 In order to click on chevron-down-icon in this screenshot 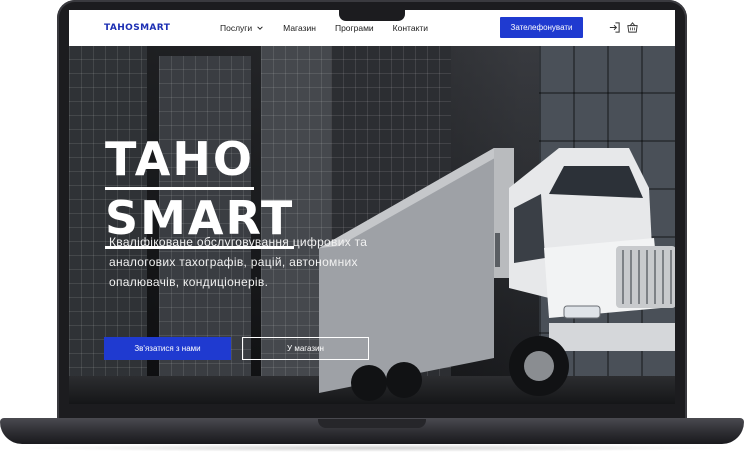, I will do `click(260, 28)`.